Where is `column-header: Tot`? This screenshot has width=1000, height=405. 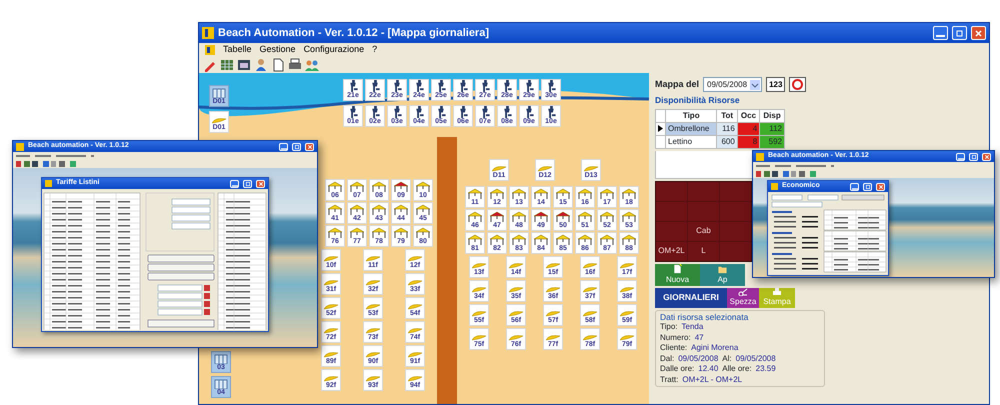
column-header: Tot is located at coordinates (727, 115).